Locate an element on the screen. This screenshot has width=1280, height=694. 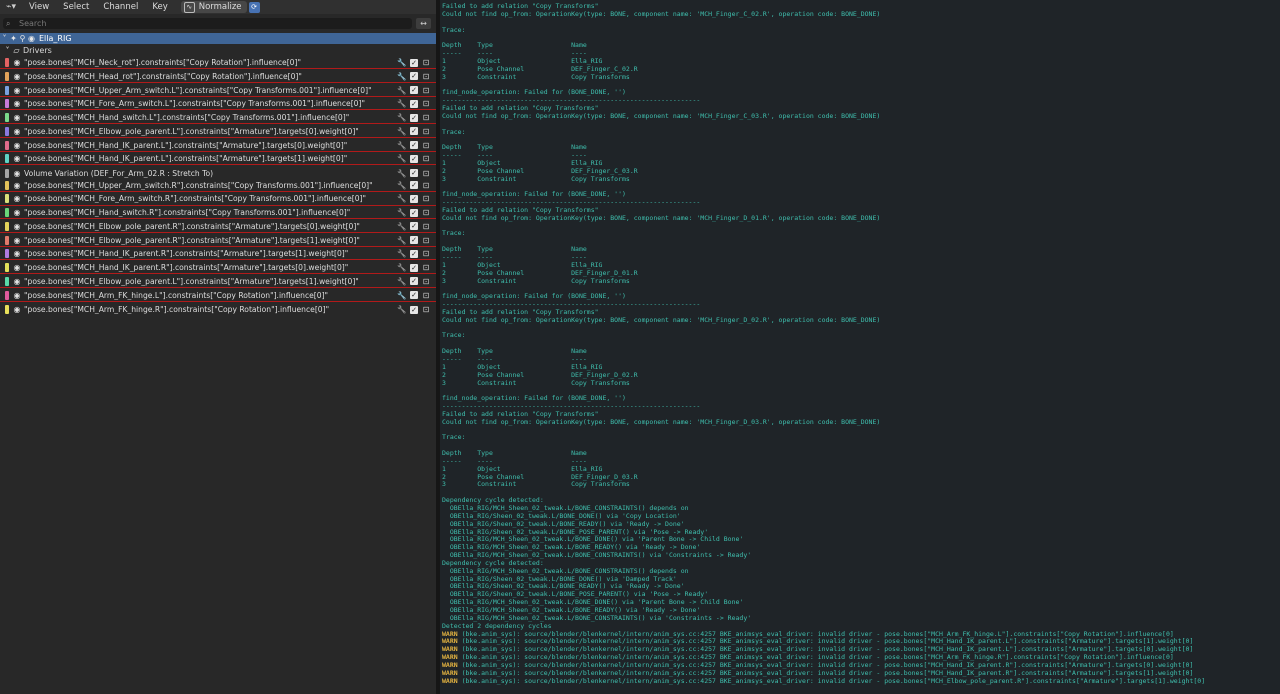
search-field: ⌕ is located at coordinates (207, 23).